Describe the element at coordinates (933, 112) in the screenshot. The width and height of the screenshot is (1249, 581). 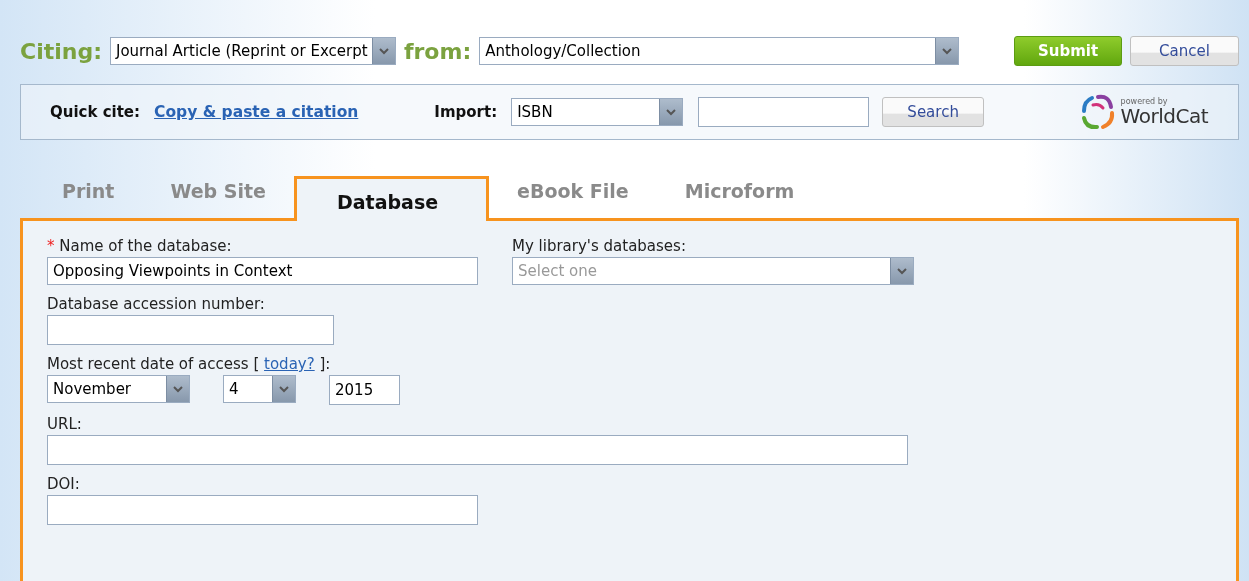
I see `search-button: Search` at that location.